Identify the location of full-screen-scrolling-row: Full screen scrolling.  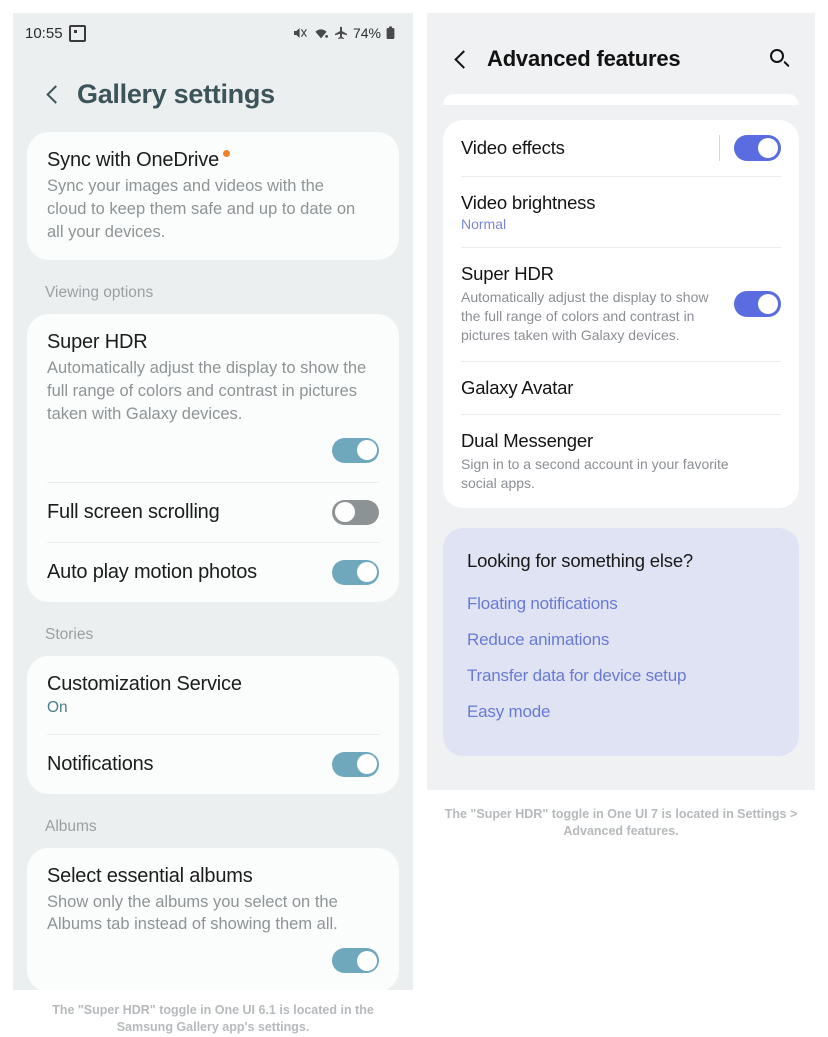
(213, 511).